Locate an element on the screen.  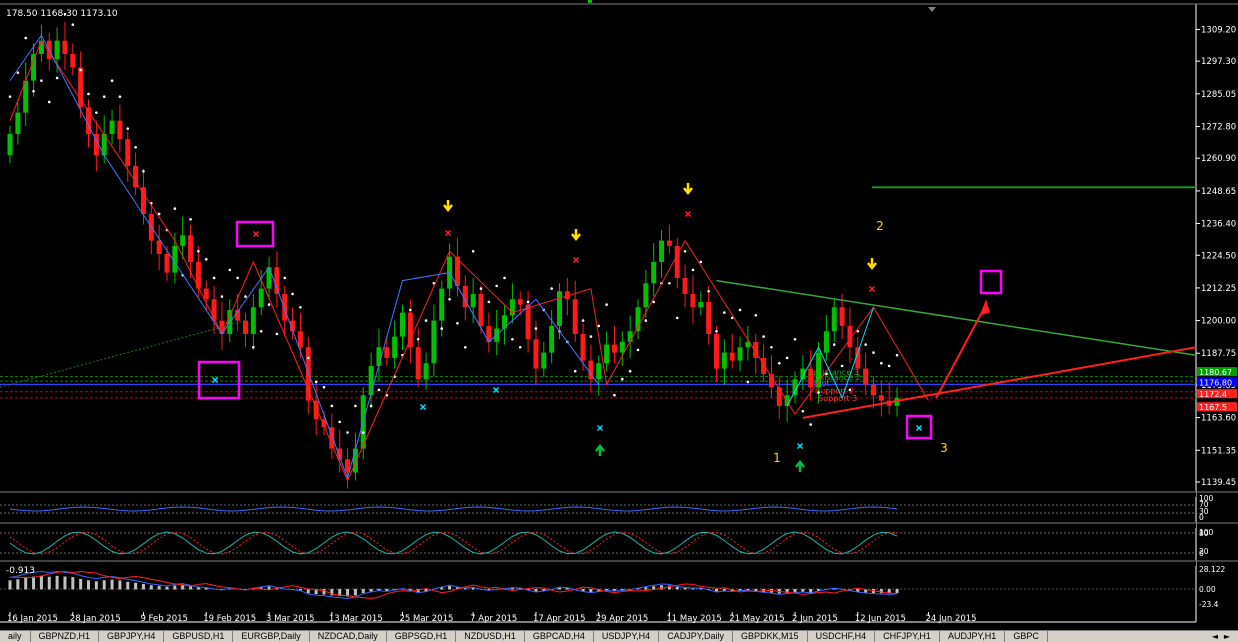
date-label-13: 12 Jun 2015 is located at coordinates (880, 619).